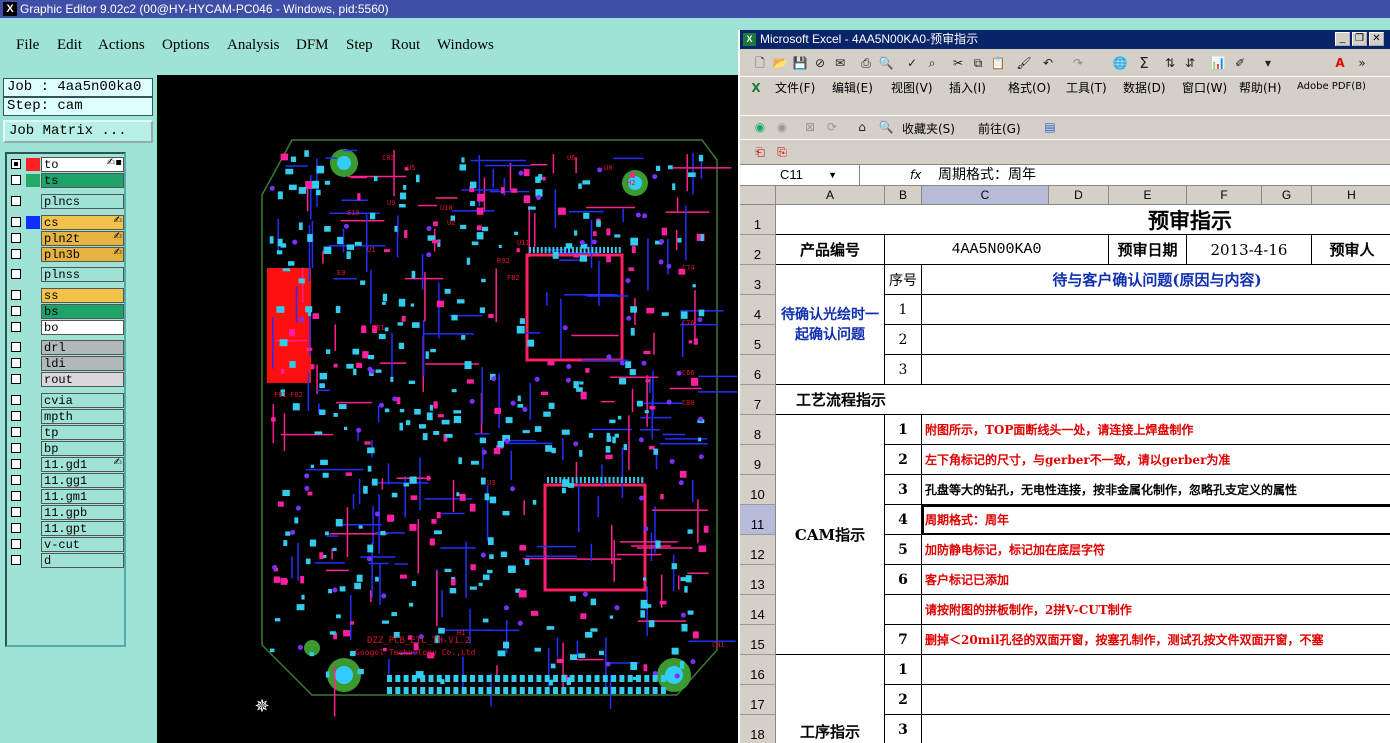  What do you see at coordinates (1083, 400) in the screenshot?
I see `process-label-cell: 工艺流程指示` at bounding box center [1083, 400].